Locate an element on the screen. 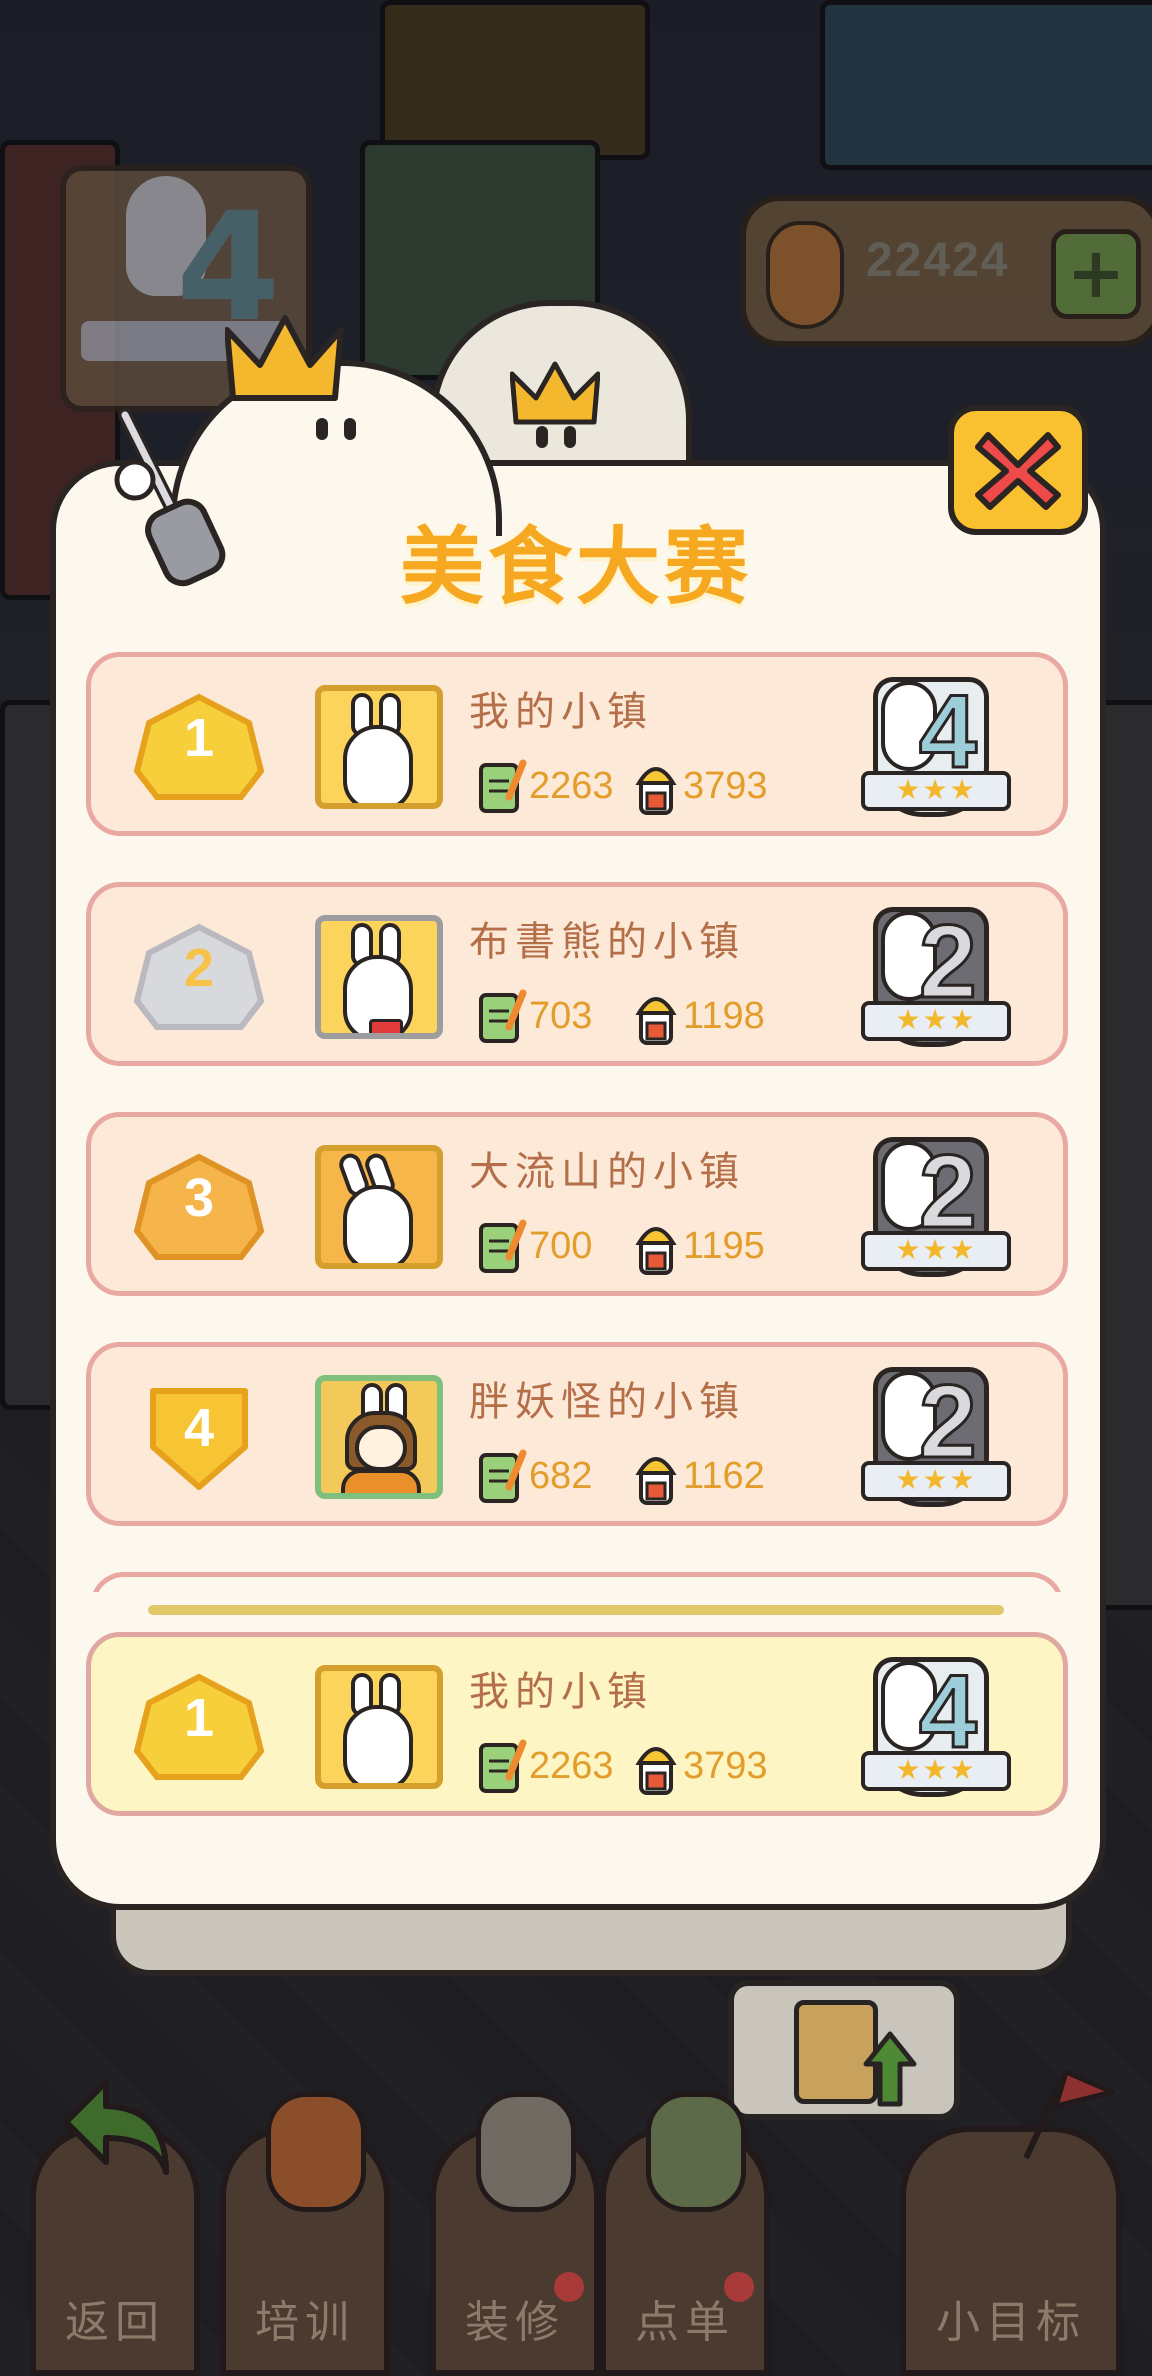 Image resolution: width=1152 pixels, height=2376 pixels. nav-goals: 小目标 is located at coordinates (1011, 2222).